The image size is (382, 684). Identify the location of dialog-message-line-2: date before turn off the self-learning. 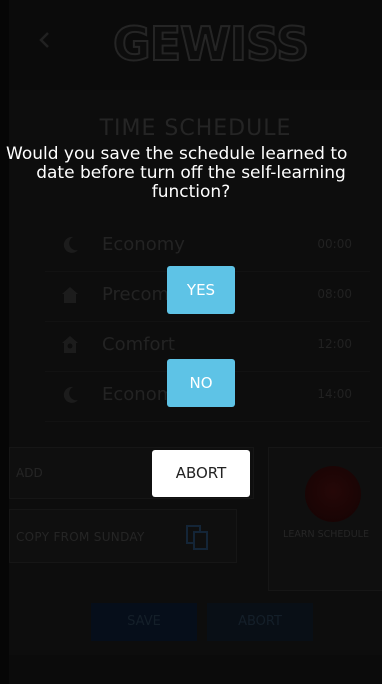
(191, 173).